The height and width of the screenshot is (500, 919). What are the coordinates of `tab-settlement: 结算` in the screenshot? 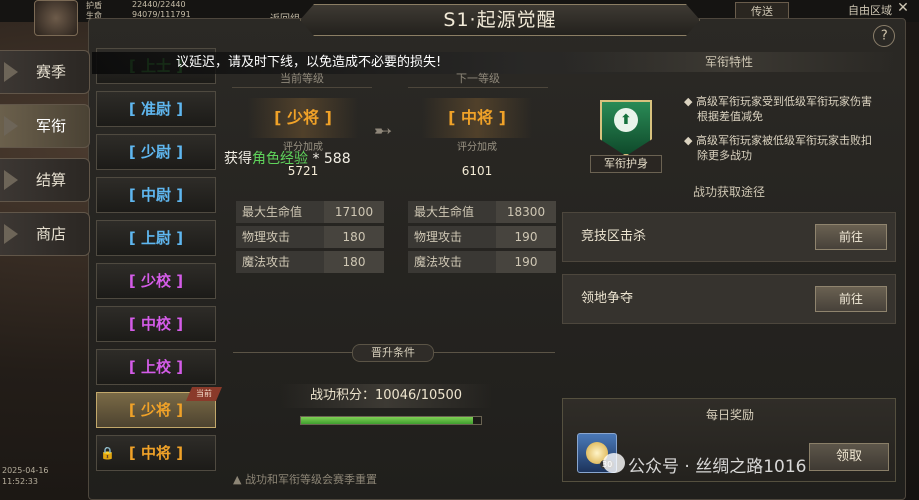 It's located at (45, 180).